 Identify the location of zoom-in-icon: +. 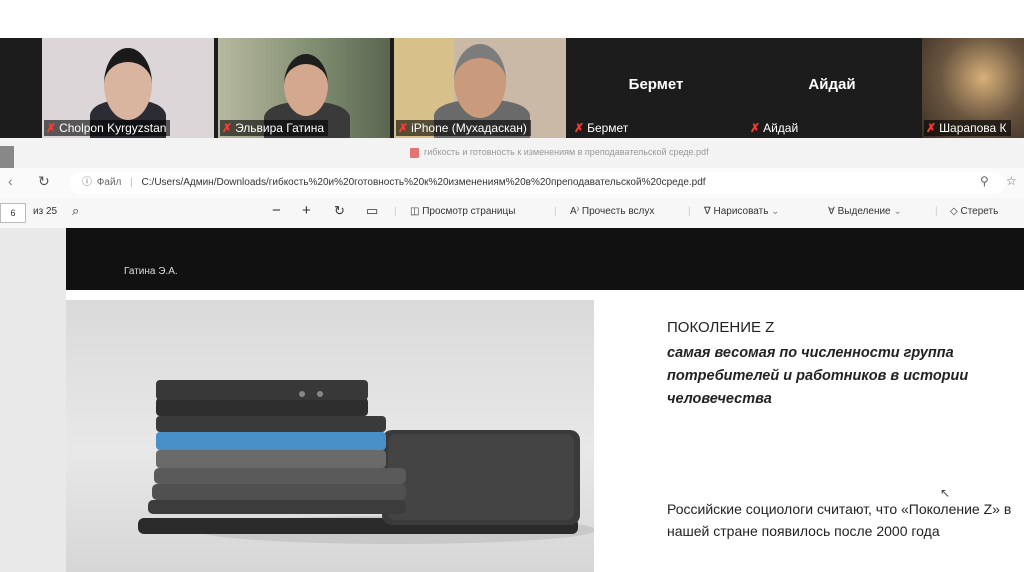
(306, 210).